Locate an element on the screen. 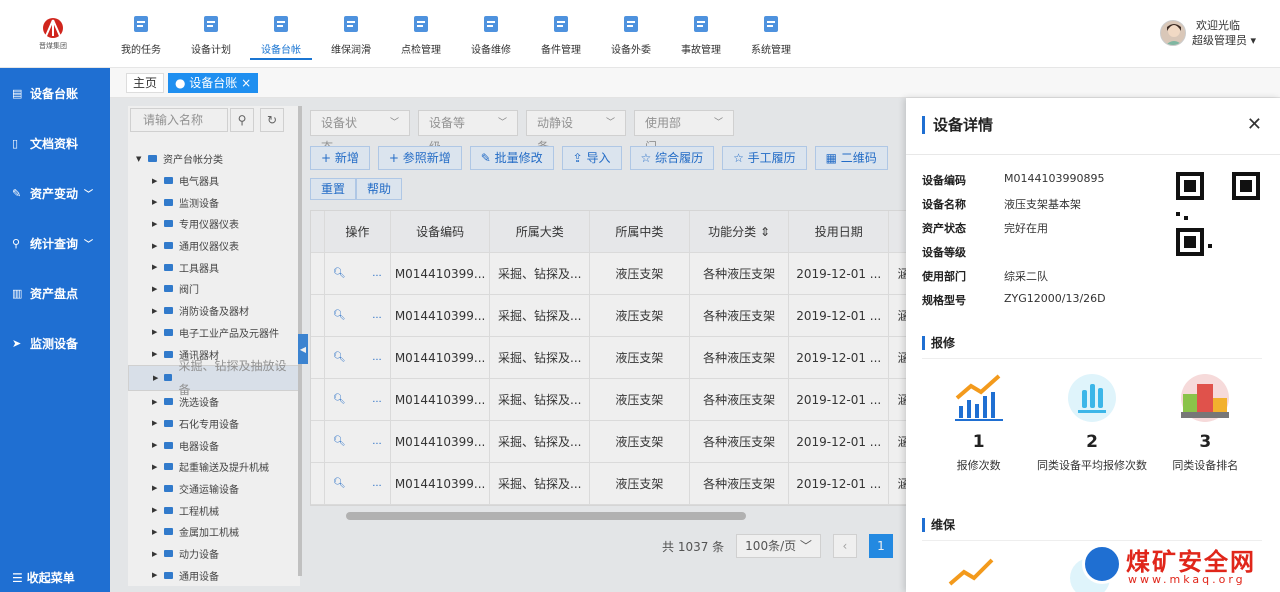 The height and width of the screenshot is (592, 1280). repair-section-title: 报修 is located at coordinates (938, 343).